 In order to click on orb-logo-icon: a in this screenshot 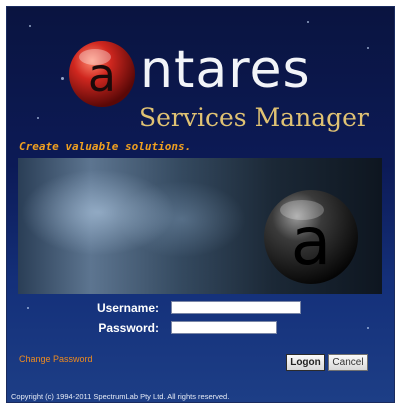, I will do `click(311, 237)`.